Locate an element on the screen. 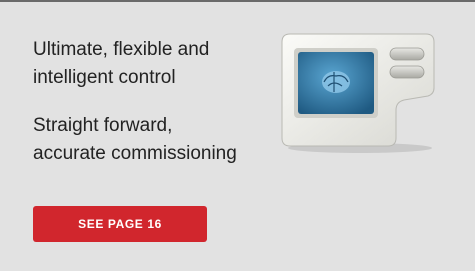  feature-line-1b: intelligent control is located at coordinates (104, 77).